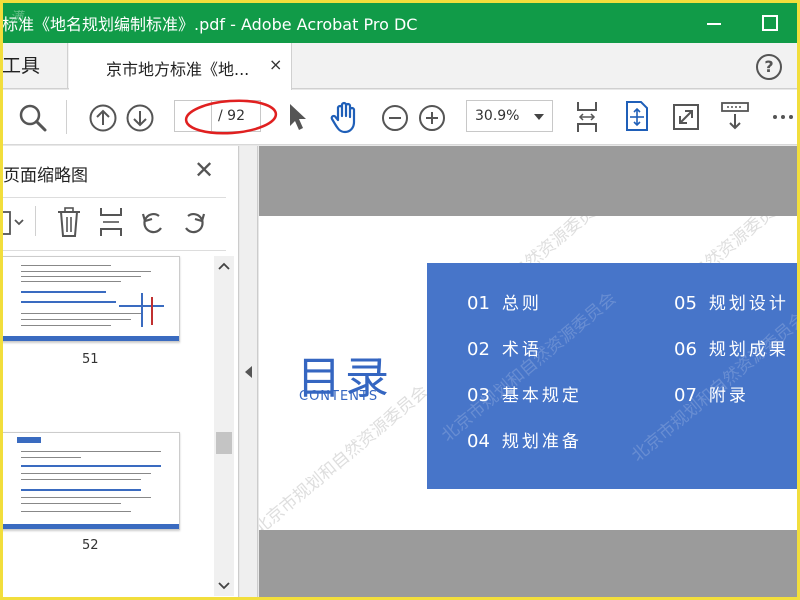 This screenshot has height=600, width=800. Describe the element at coordinates (17, 17) in the screenshot. I see `watermark: 满` at that location.